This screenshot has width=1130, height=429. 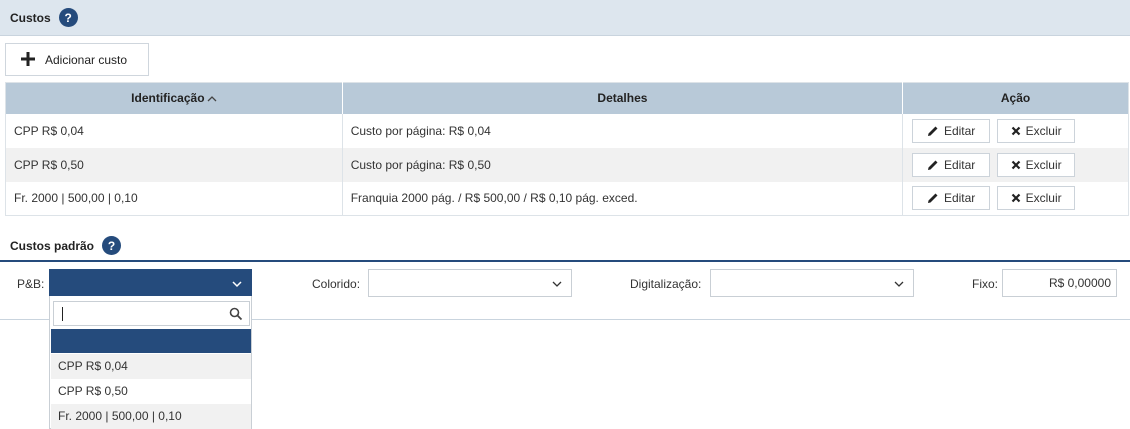 I want to click on dropdown-option-empty, so click(x=151, y=341).